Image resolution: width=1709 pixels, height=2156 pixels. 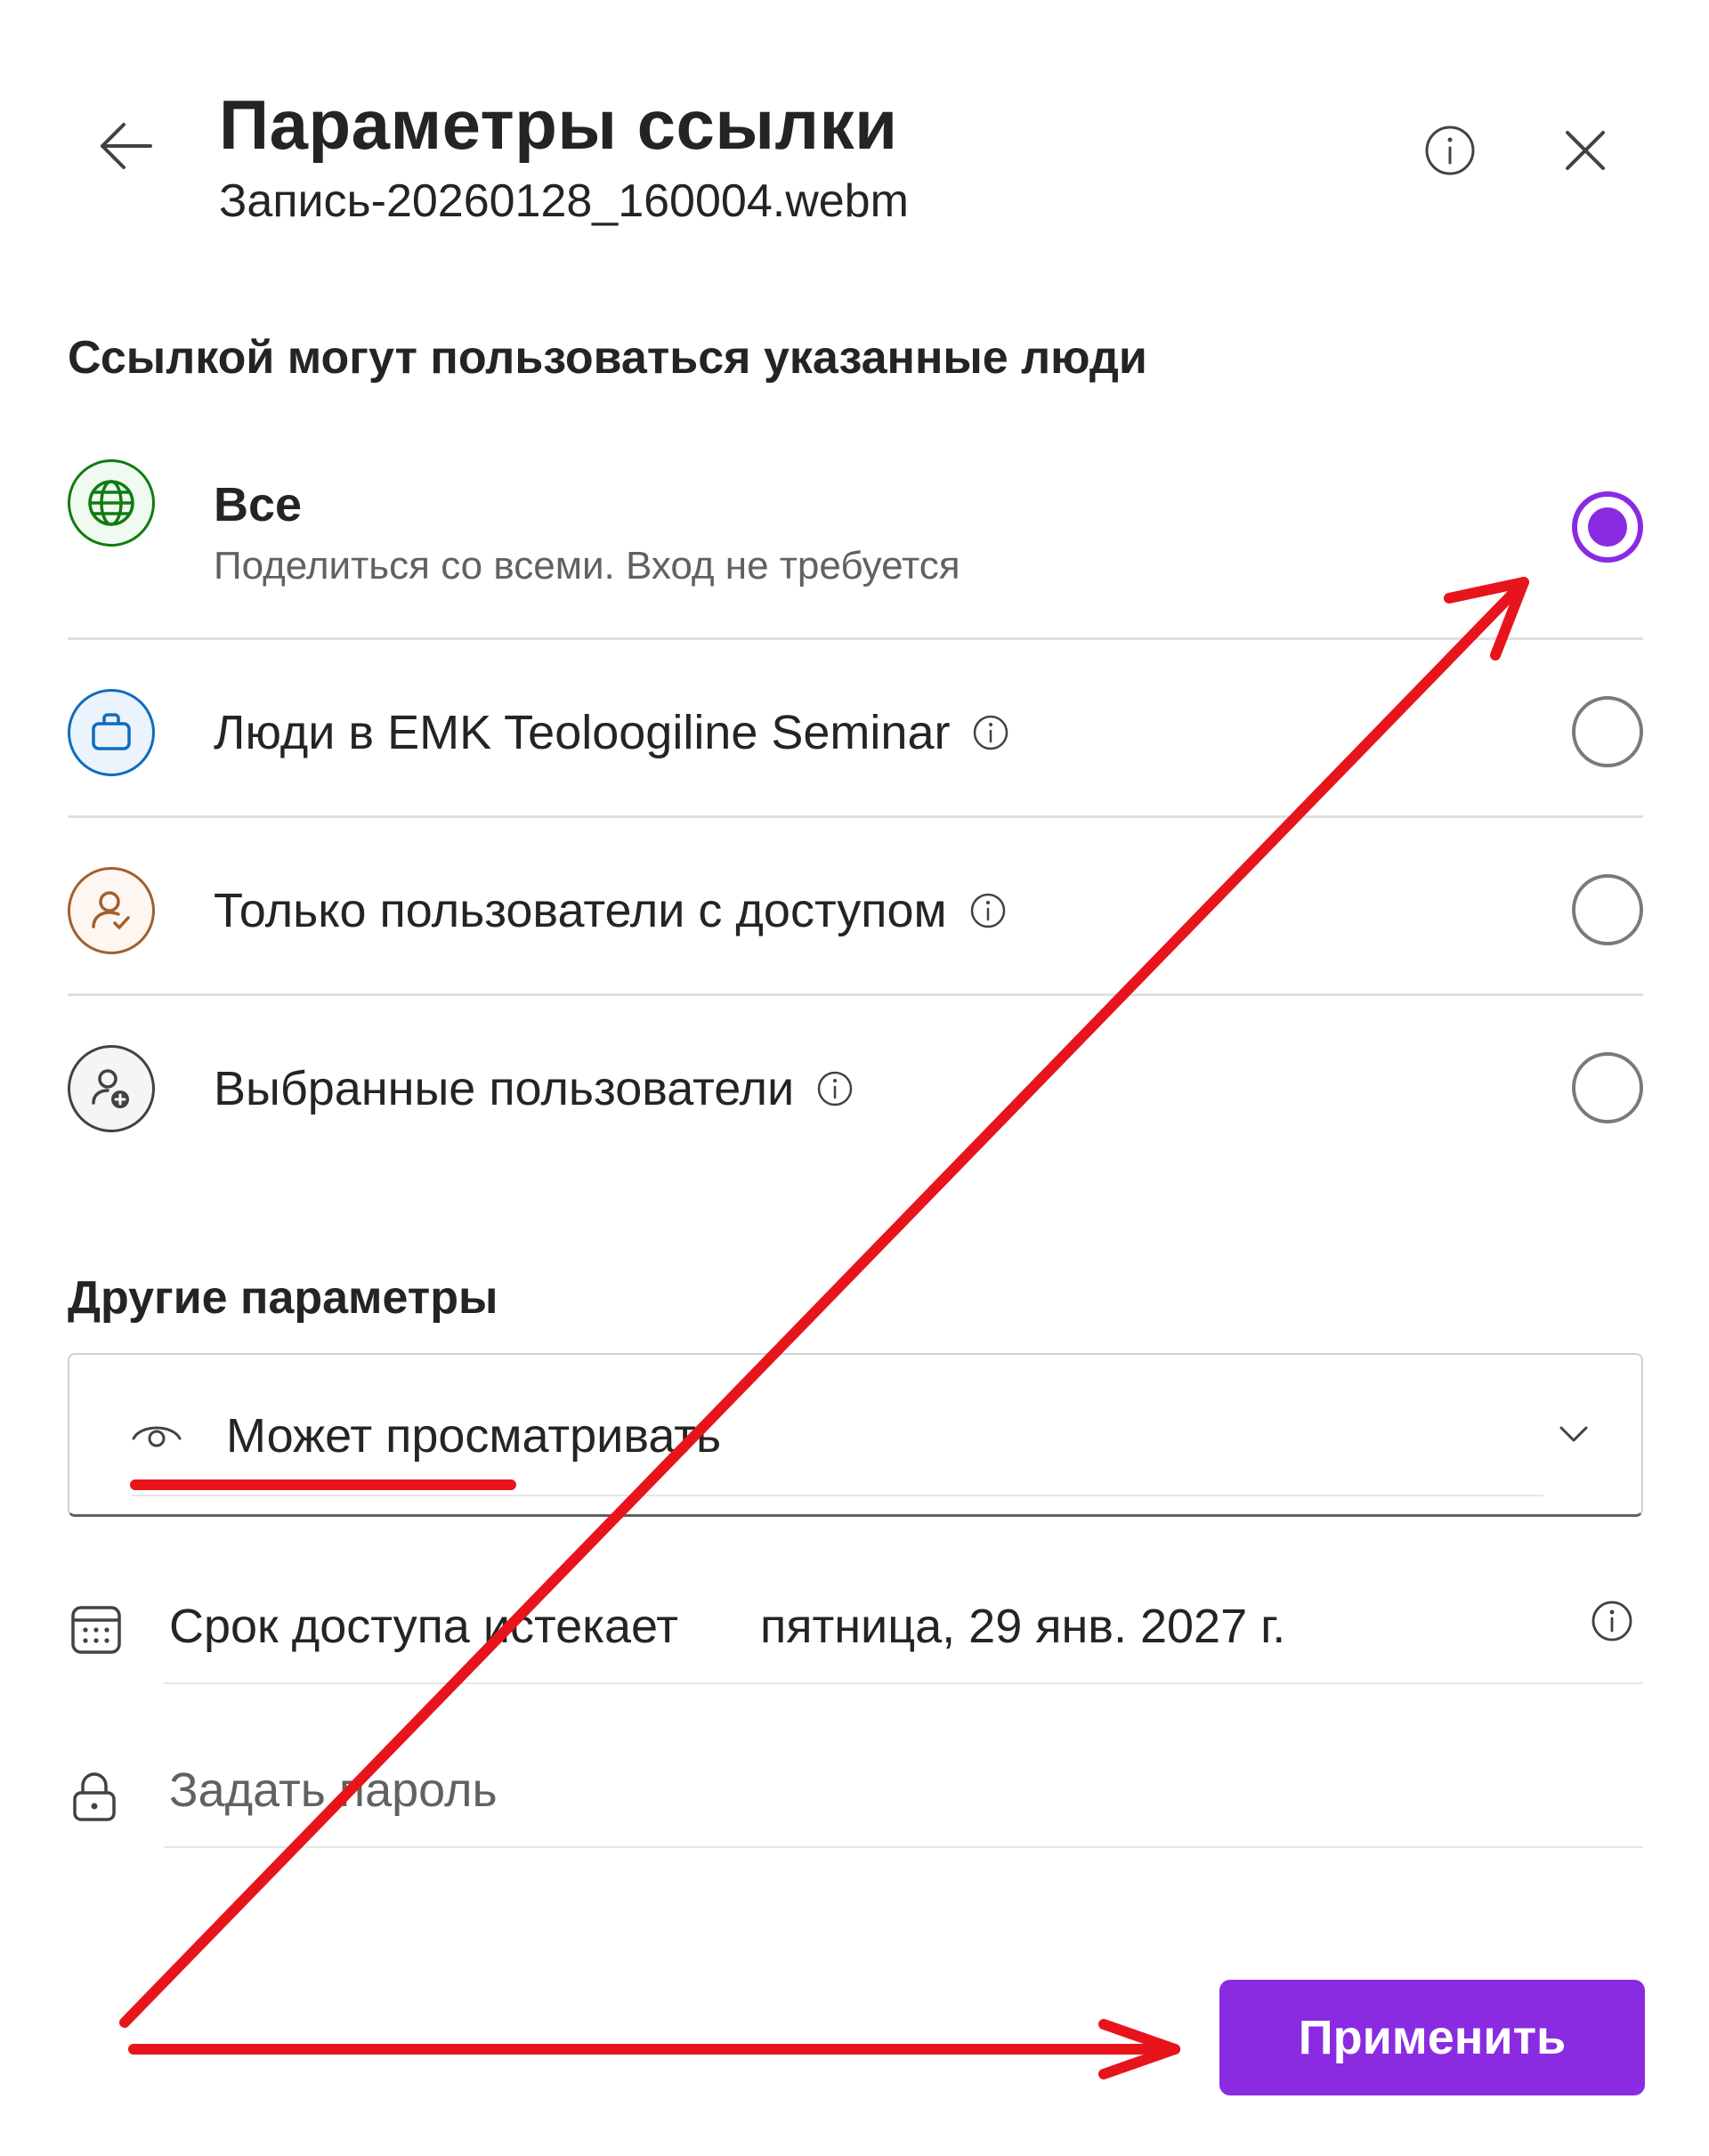 I want to click on annotation-arrowhead-horizontal, so click(x=1139, y=2049).